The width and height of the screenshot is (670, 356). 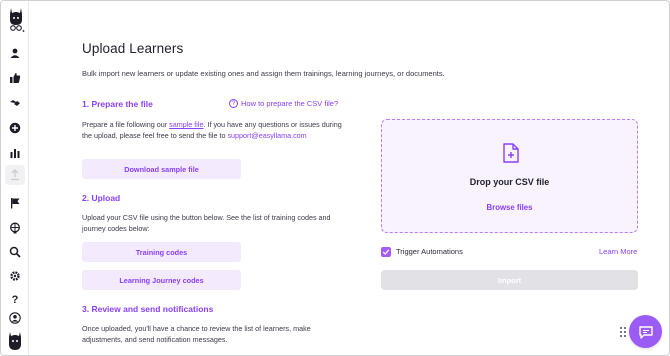 I want to click on drag-handle-icon, so click(x=623, y=332).